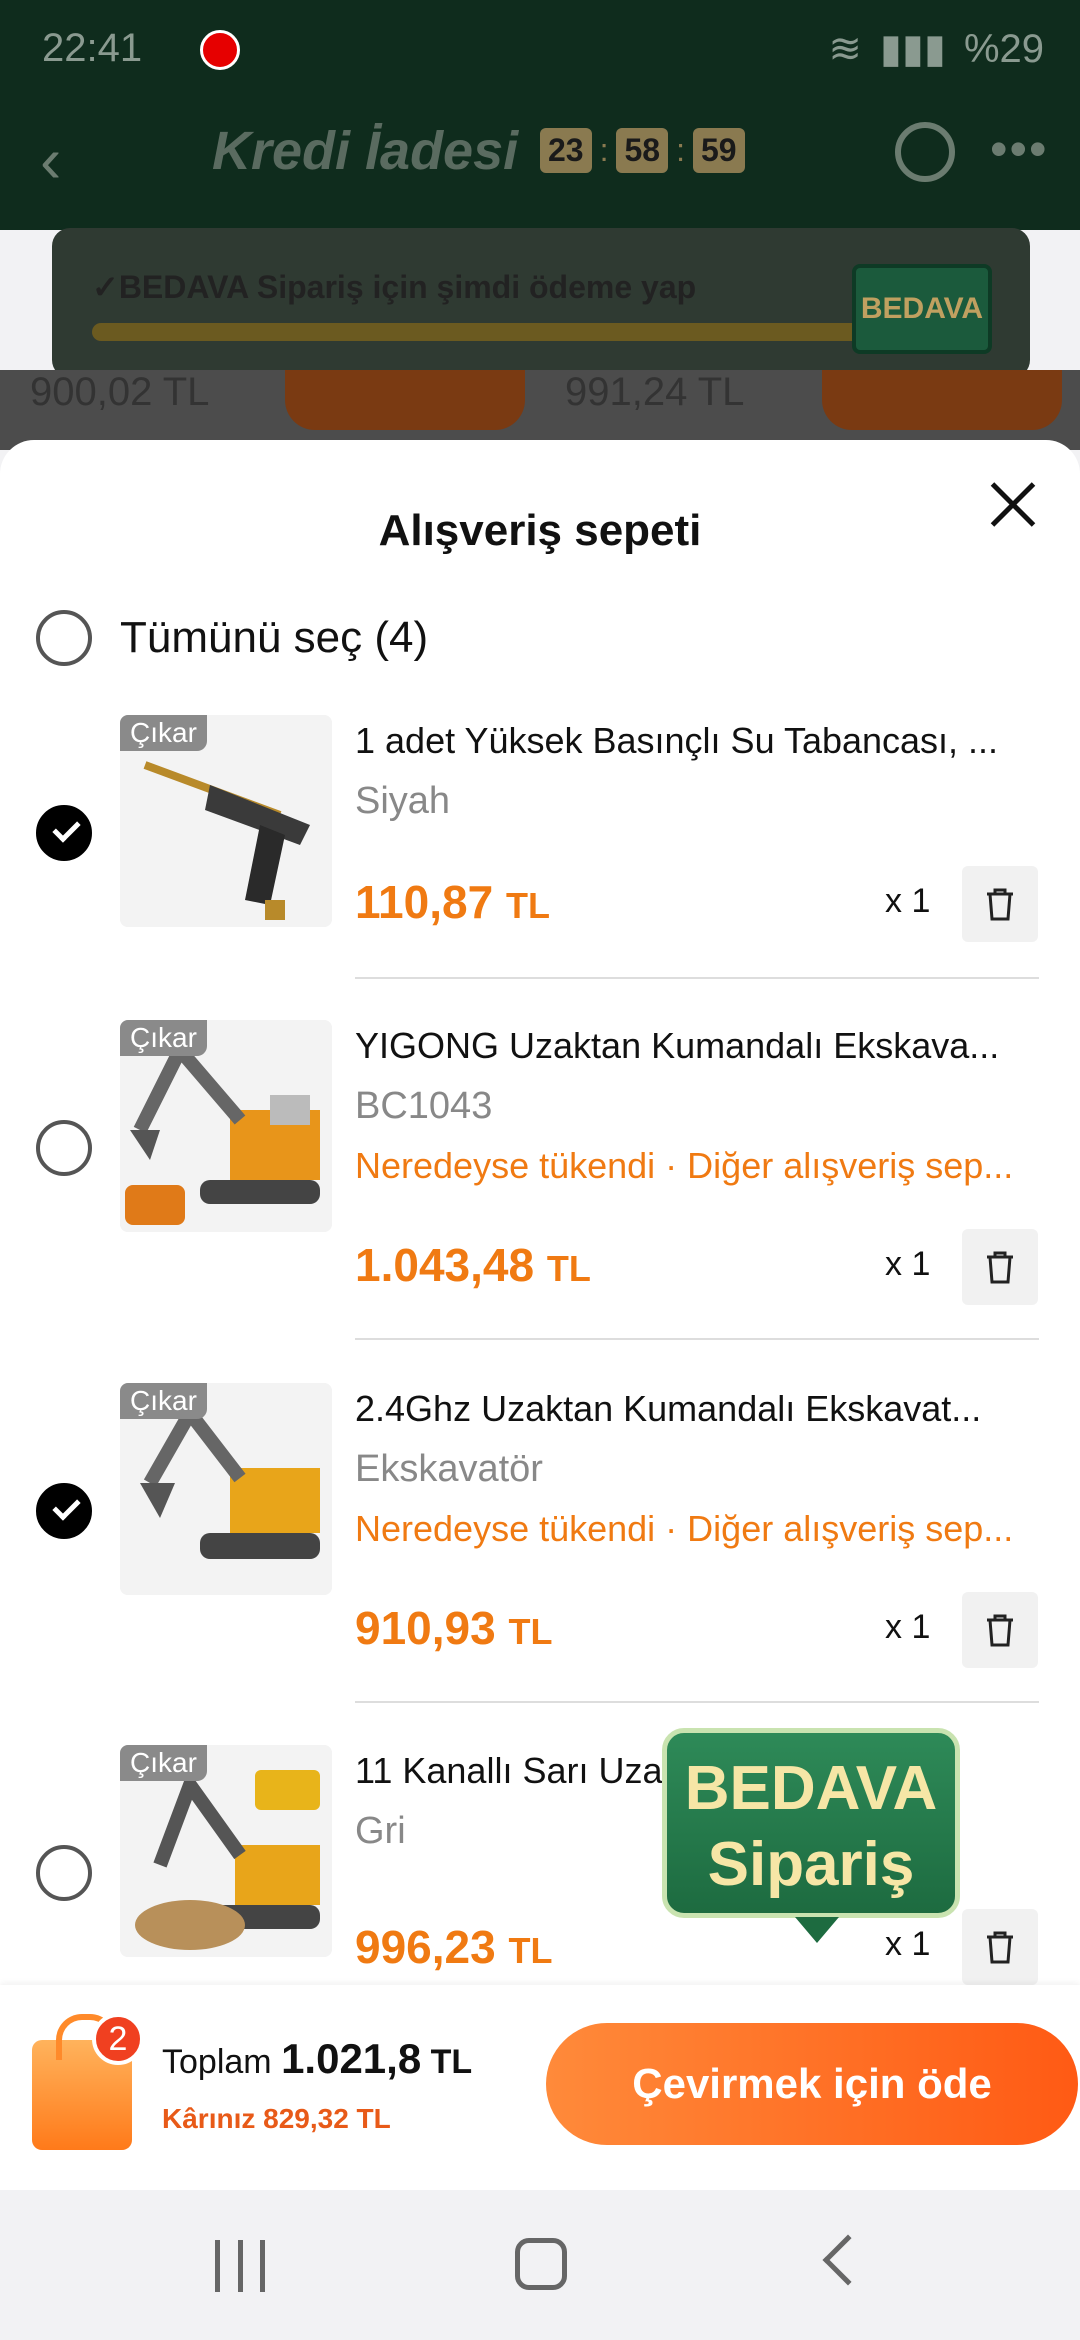 This screenshot has width=1080, height=2340. Describe the element at coordinates (351, 2058) in the screenshot. I see `total-value: 1.021,8` at that location.